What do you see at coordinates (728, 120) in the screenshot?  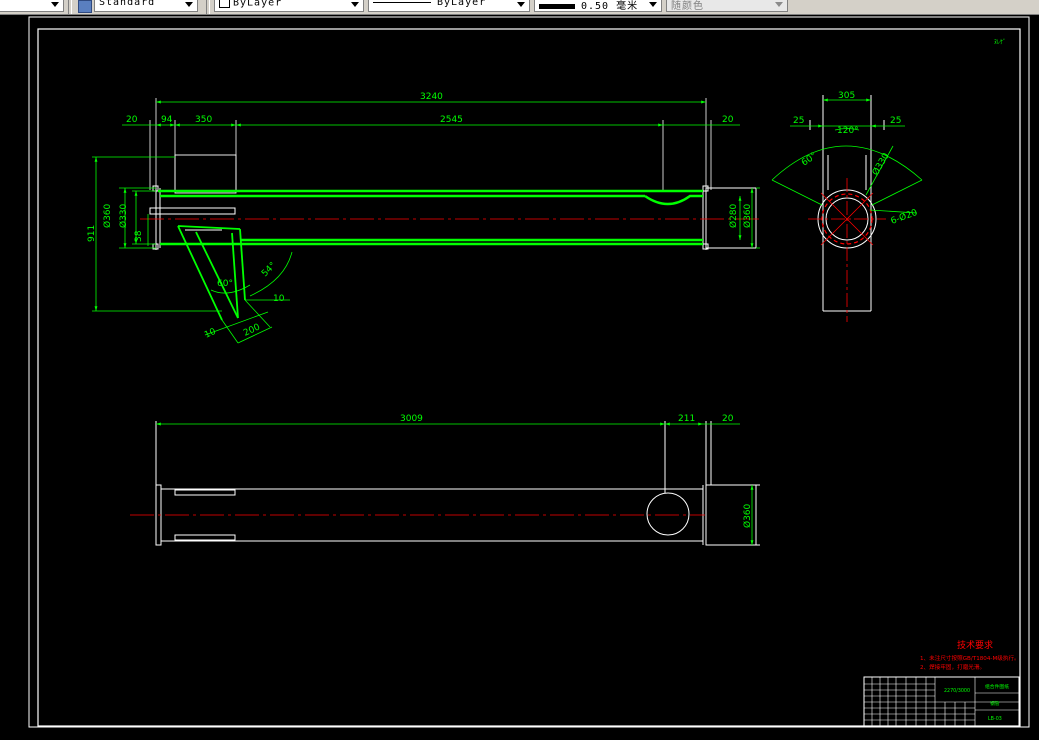 I see `dim-20-right: 20` at bounding box center [728, 120].